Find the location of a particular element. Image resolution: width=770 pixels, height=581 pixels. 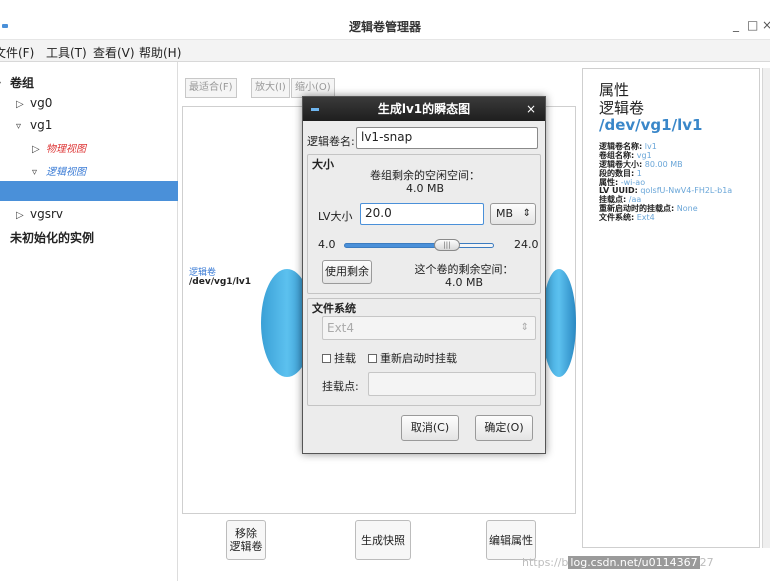

snapshot-button: 生成快照 is located at coordinates (383, 540).